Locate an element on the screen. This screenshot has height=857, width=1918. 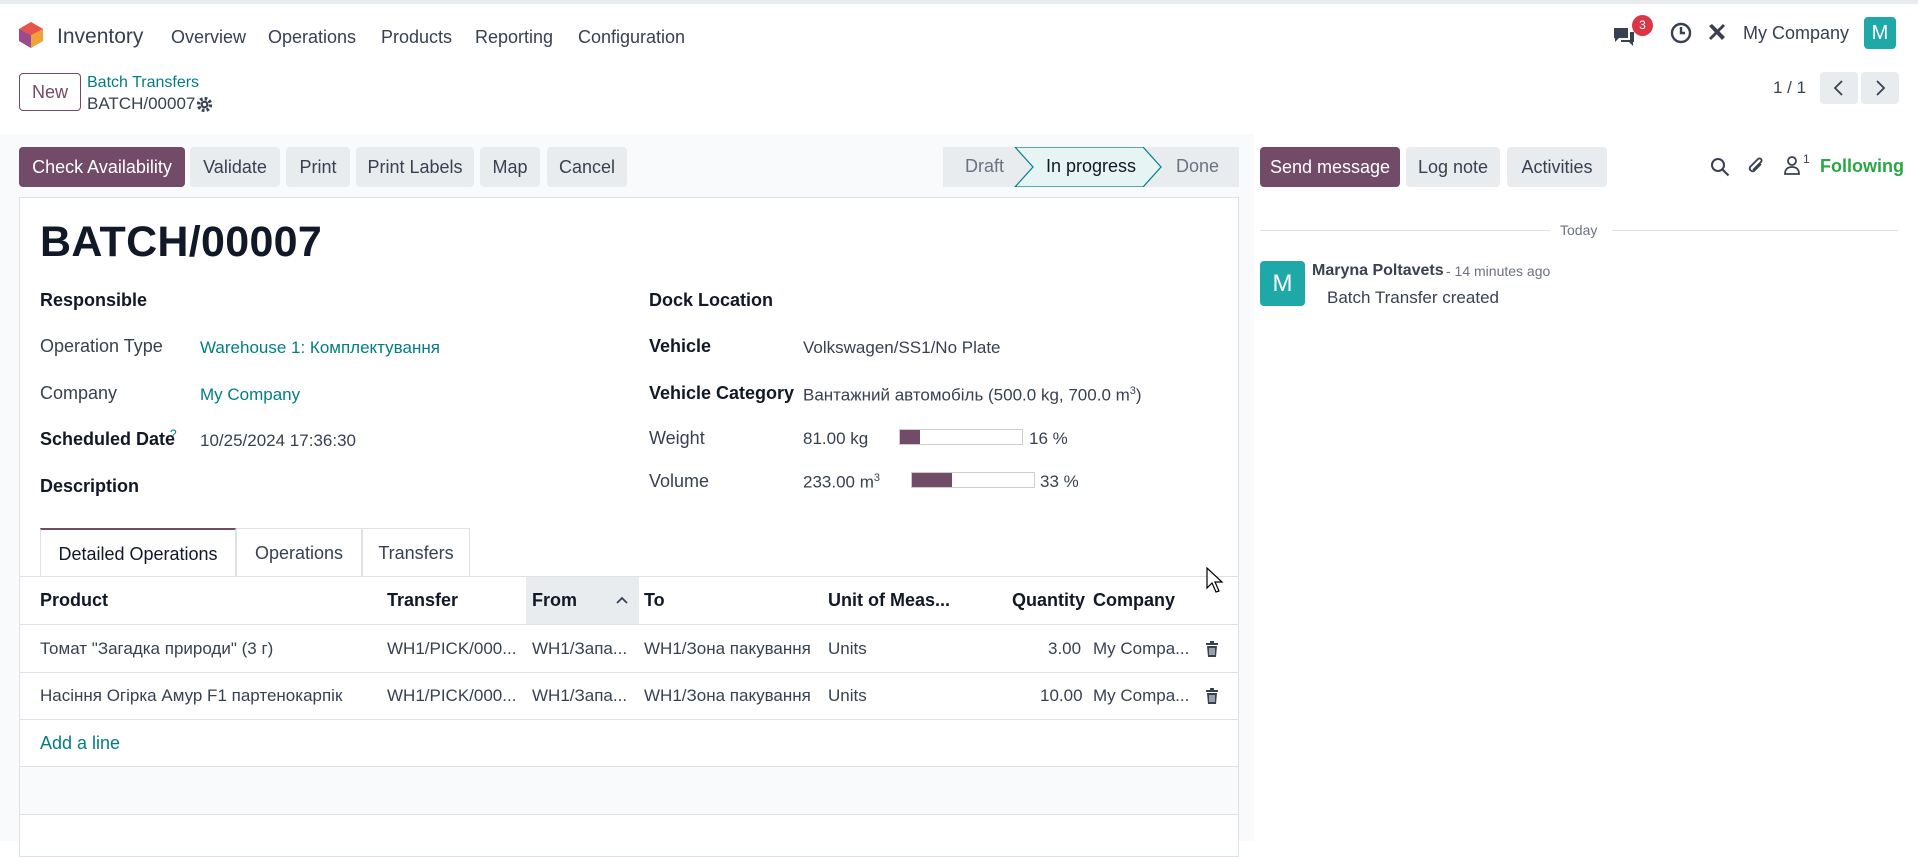
validate-button: Validate is located at coordinates (235, 167).